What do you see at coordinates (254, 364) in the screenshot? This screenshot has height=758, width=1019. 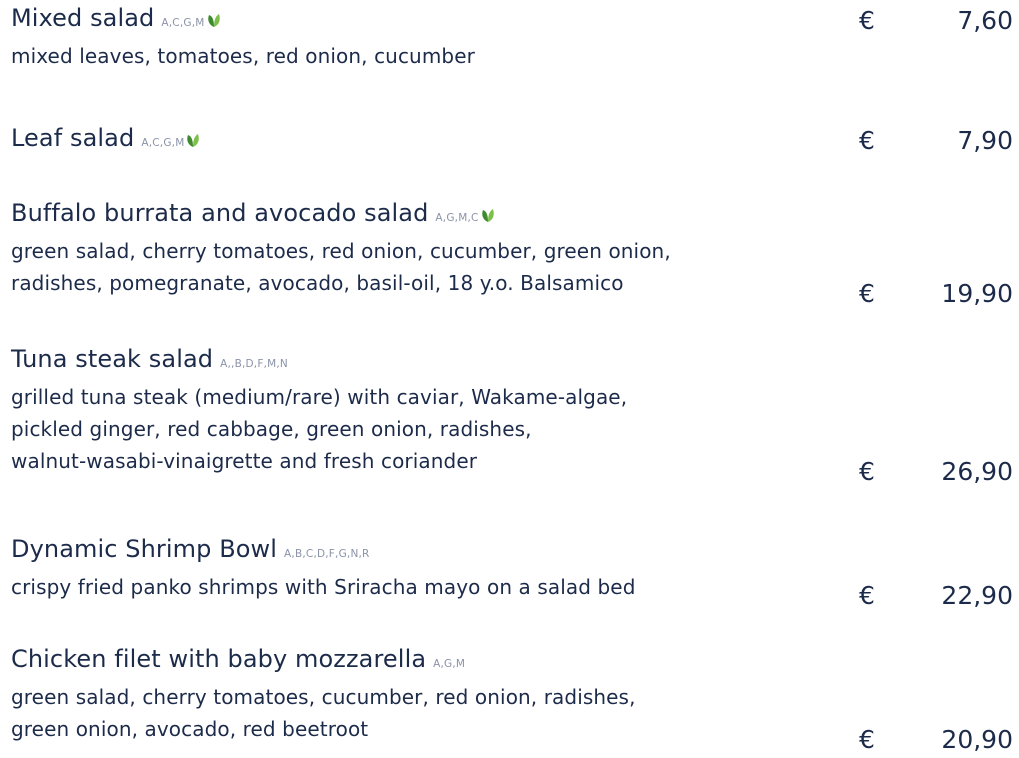 I see `allergen-codes: A,,B,D,F,M,N` at bounding box center [254, 364].